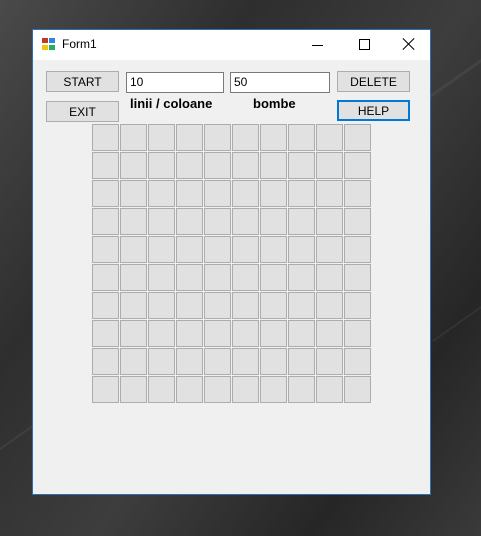 The width and height of the screenshot is (481, 536). What do you see at coordinates (318, 45) in the screenshot?
I see `minimize-button` at bounding box center [318, 45].